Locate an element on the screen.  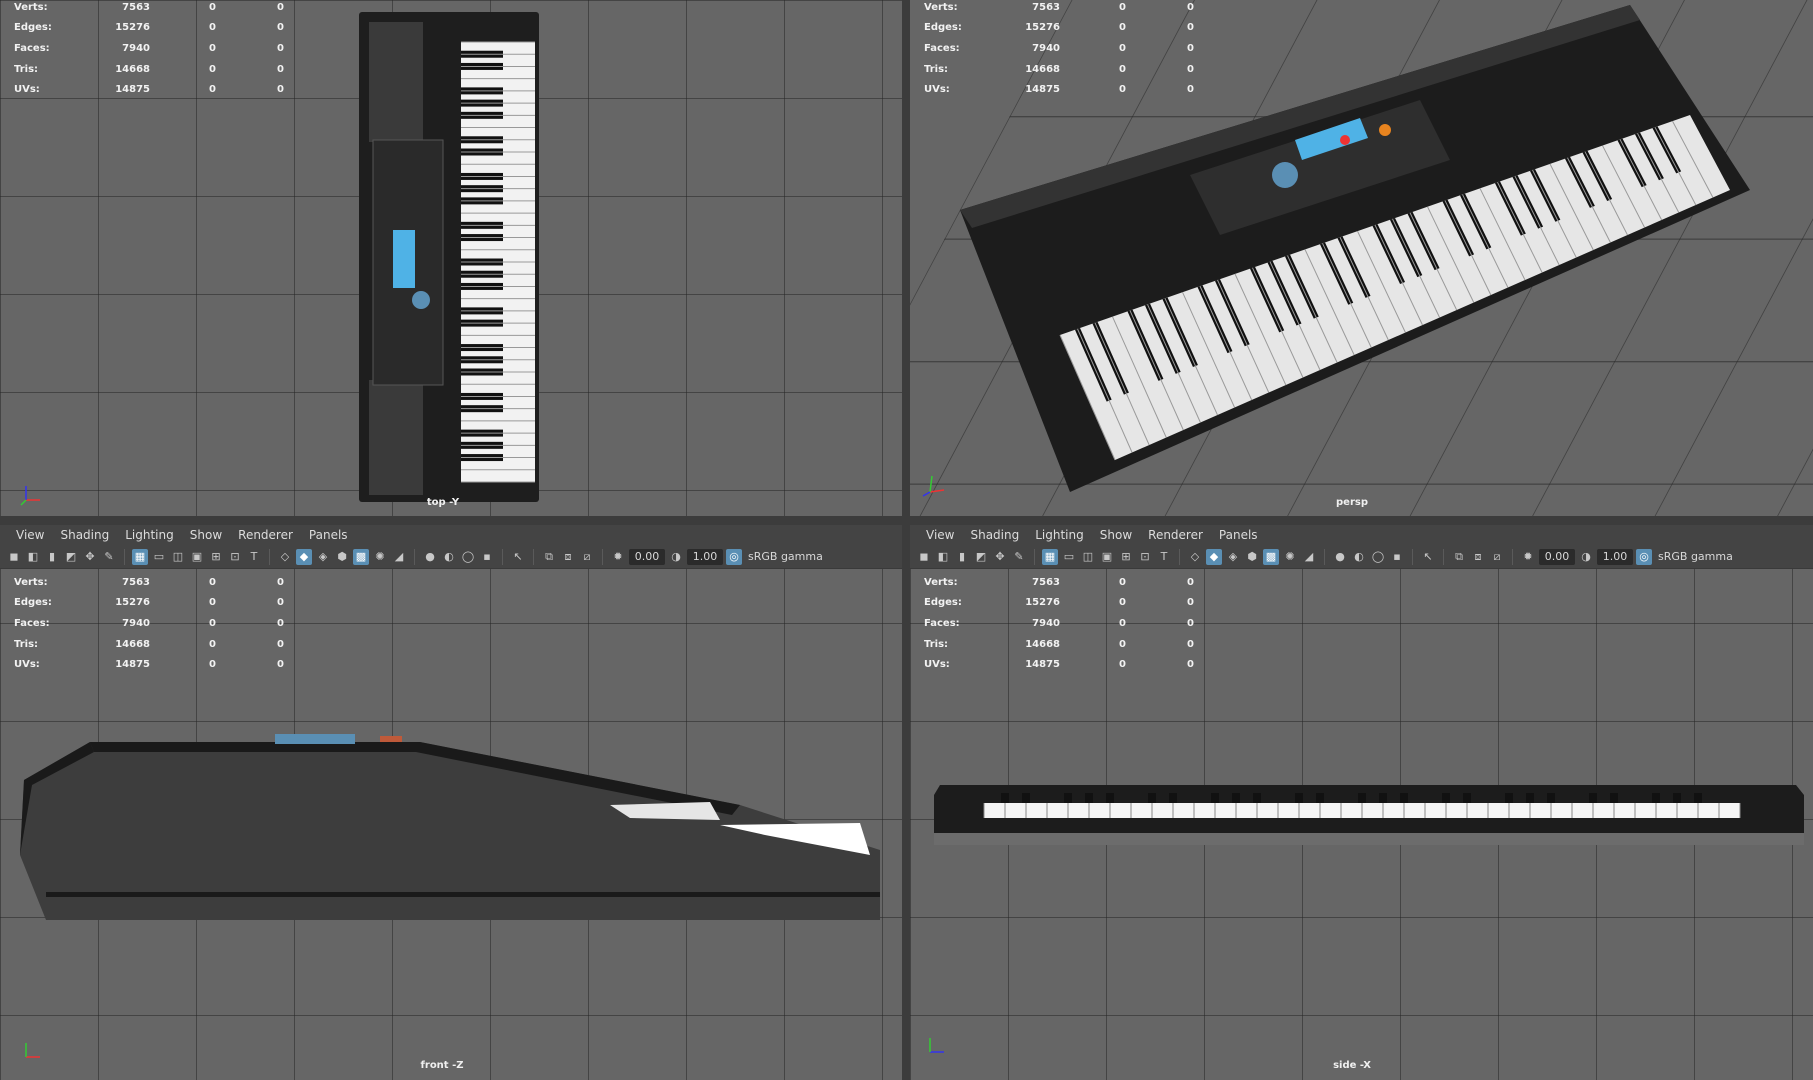
keyboard-model-side is located at coordinates (1369, 818).